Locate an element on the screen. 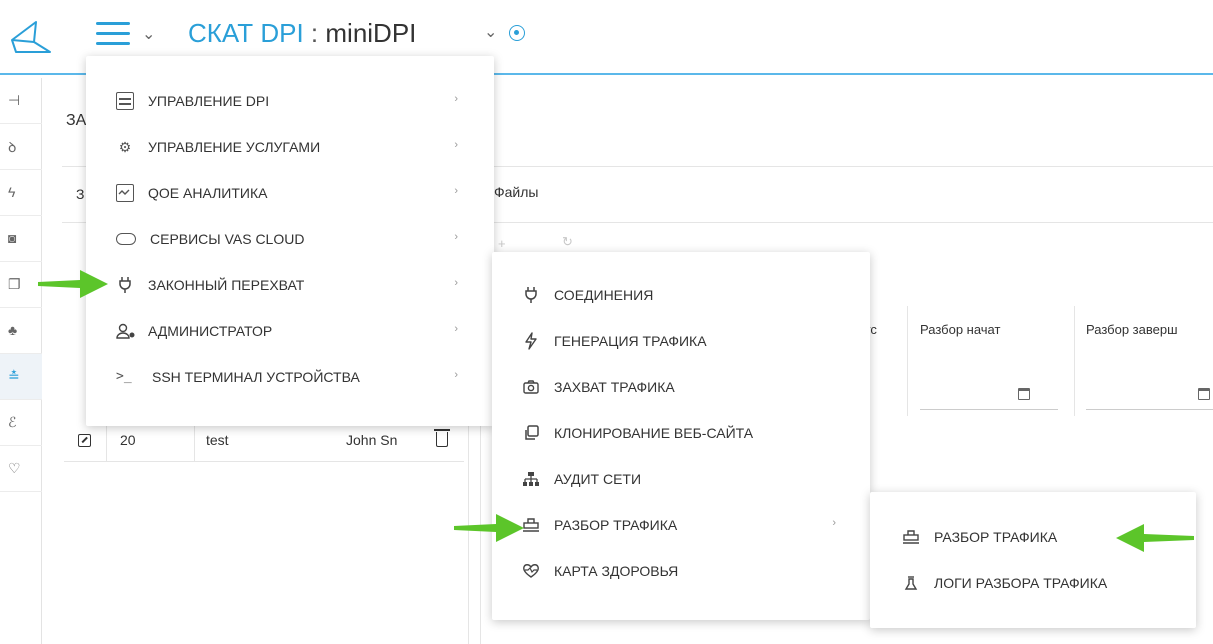 The width and height of the screenshot is (1213, 644). device-chevron-down-icon: ⌄ is located at coordinates (490, 32).